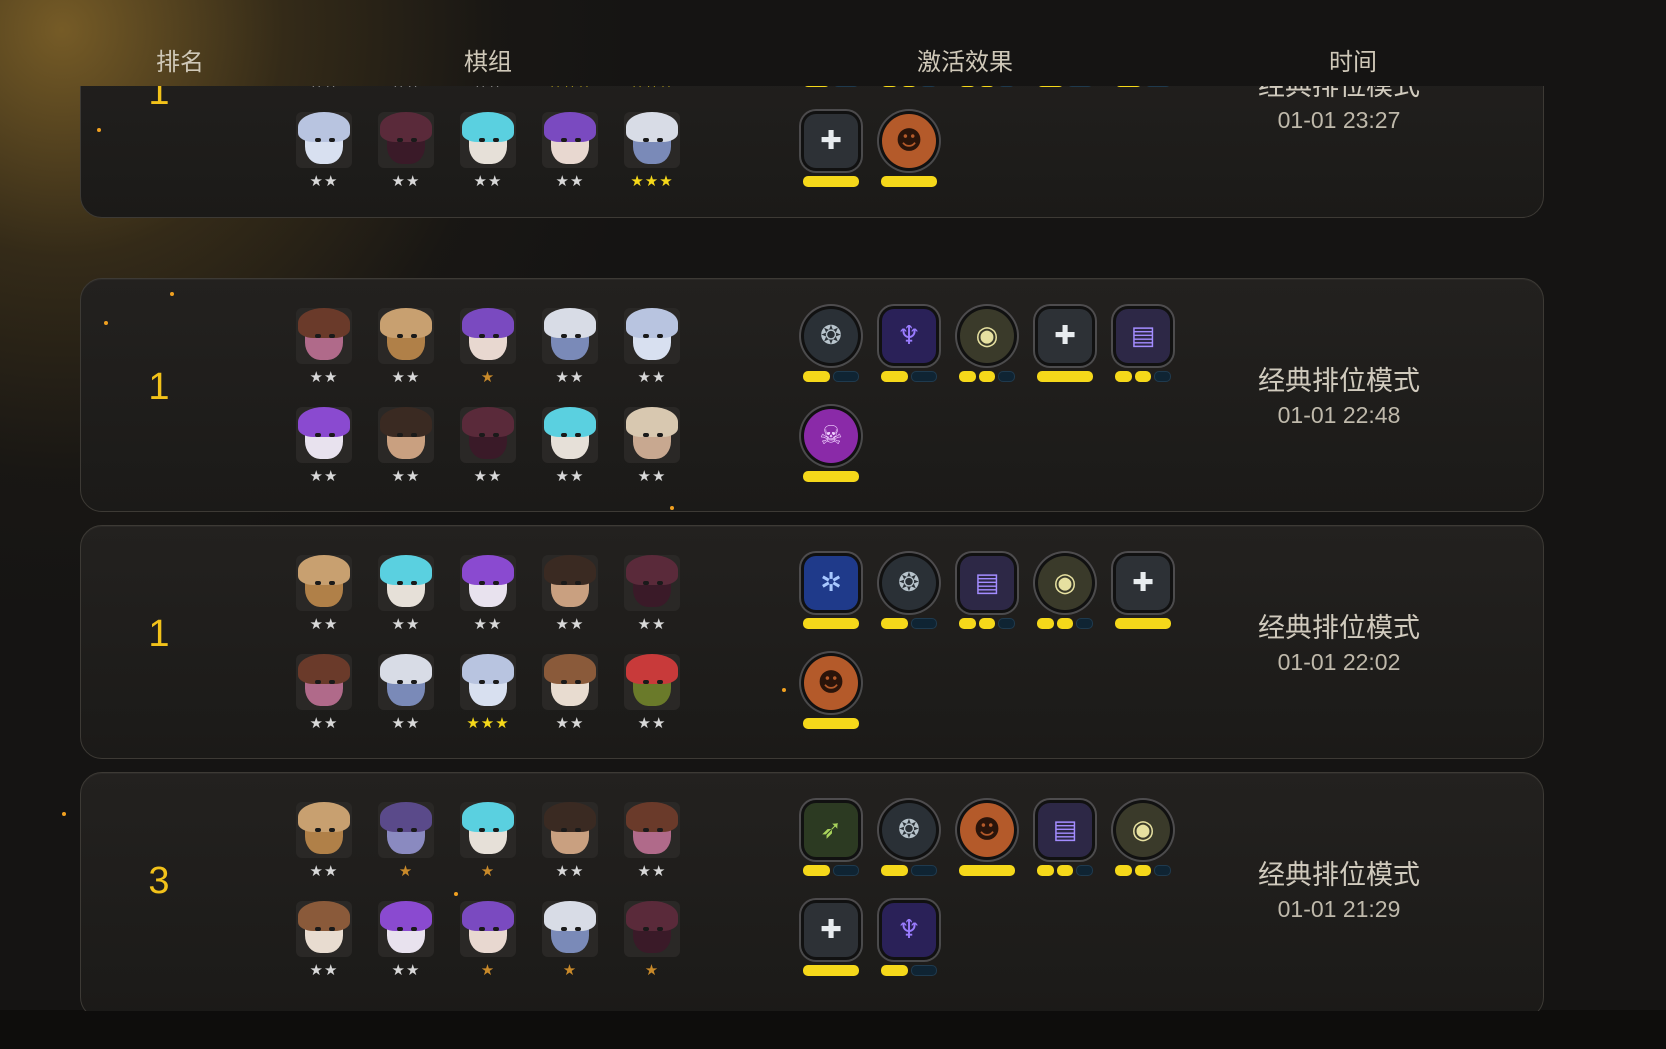 This screenshot has width=1666, height=1049. What do you see at coordinates (570, 830) in the screenshot?
I see `long-hair-hero-icon` at bounding box center [570, 830].